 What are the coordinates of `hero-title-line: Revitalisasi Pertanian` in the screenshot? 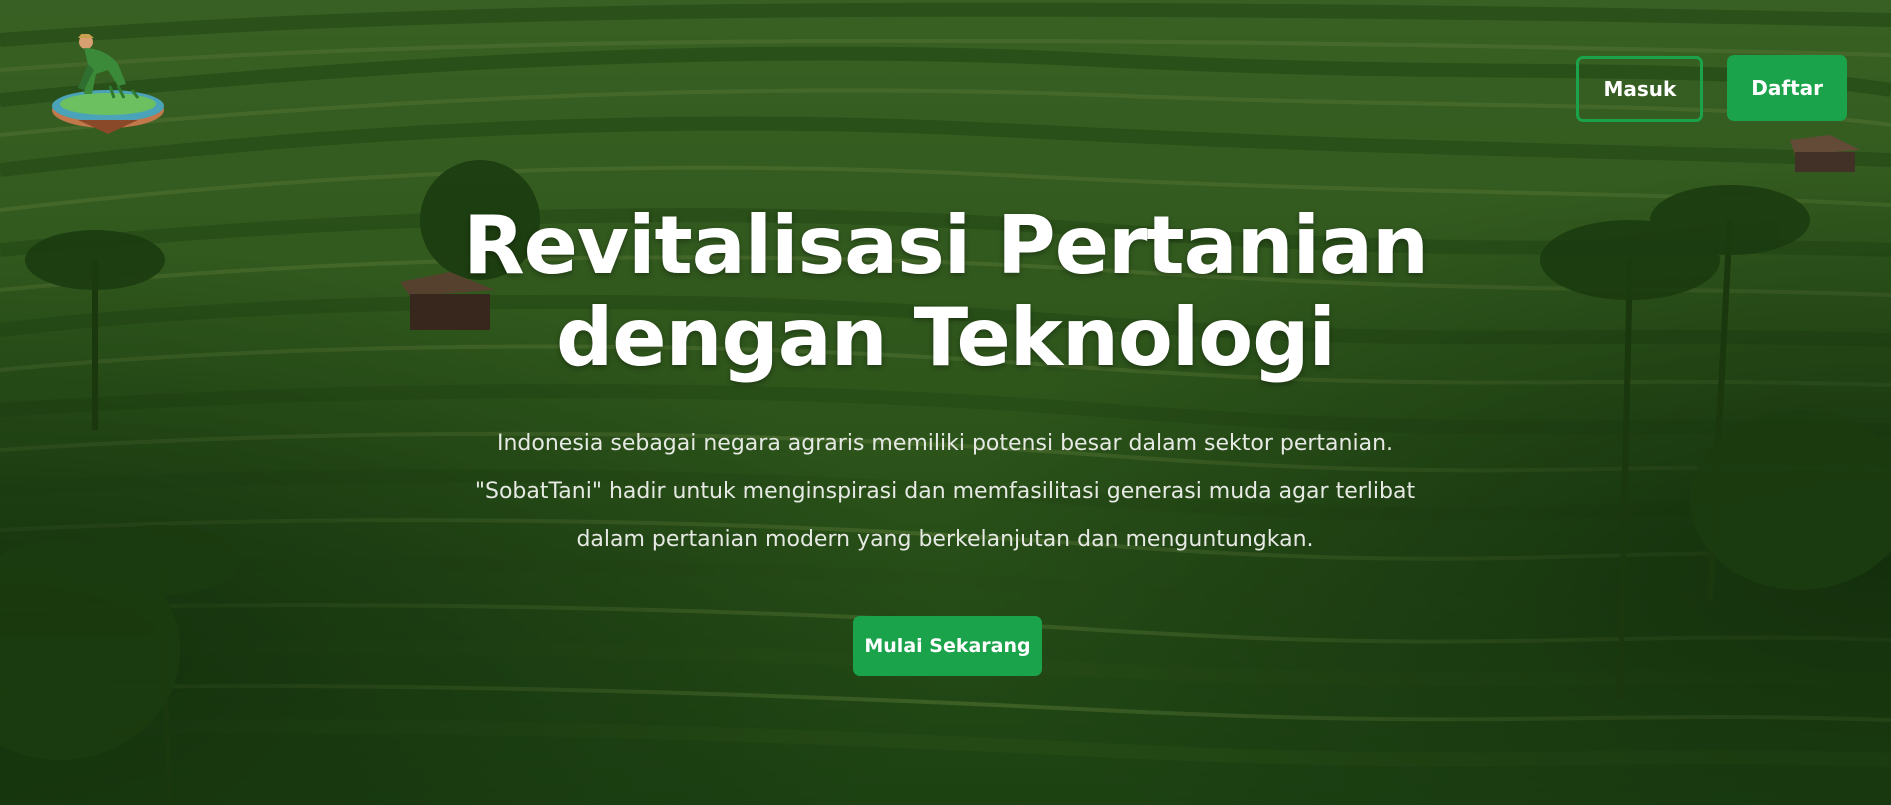 It's located at (946, 245).